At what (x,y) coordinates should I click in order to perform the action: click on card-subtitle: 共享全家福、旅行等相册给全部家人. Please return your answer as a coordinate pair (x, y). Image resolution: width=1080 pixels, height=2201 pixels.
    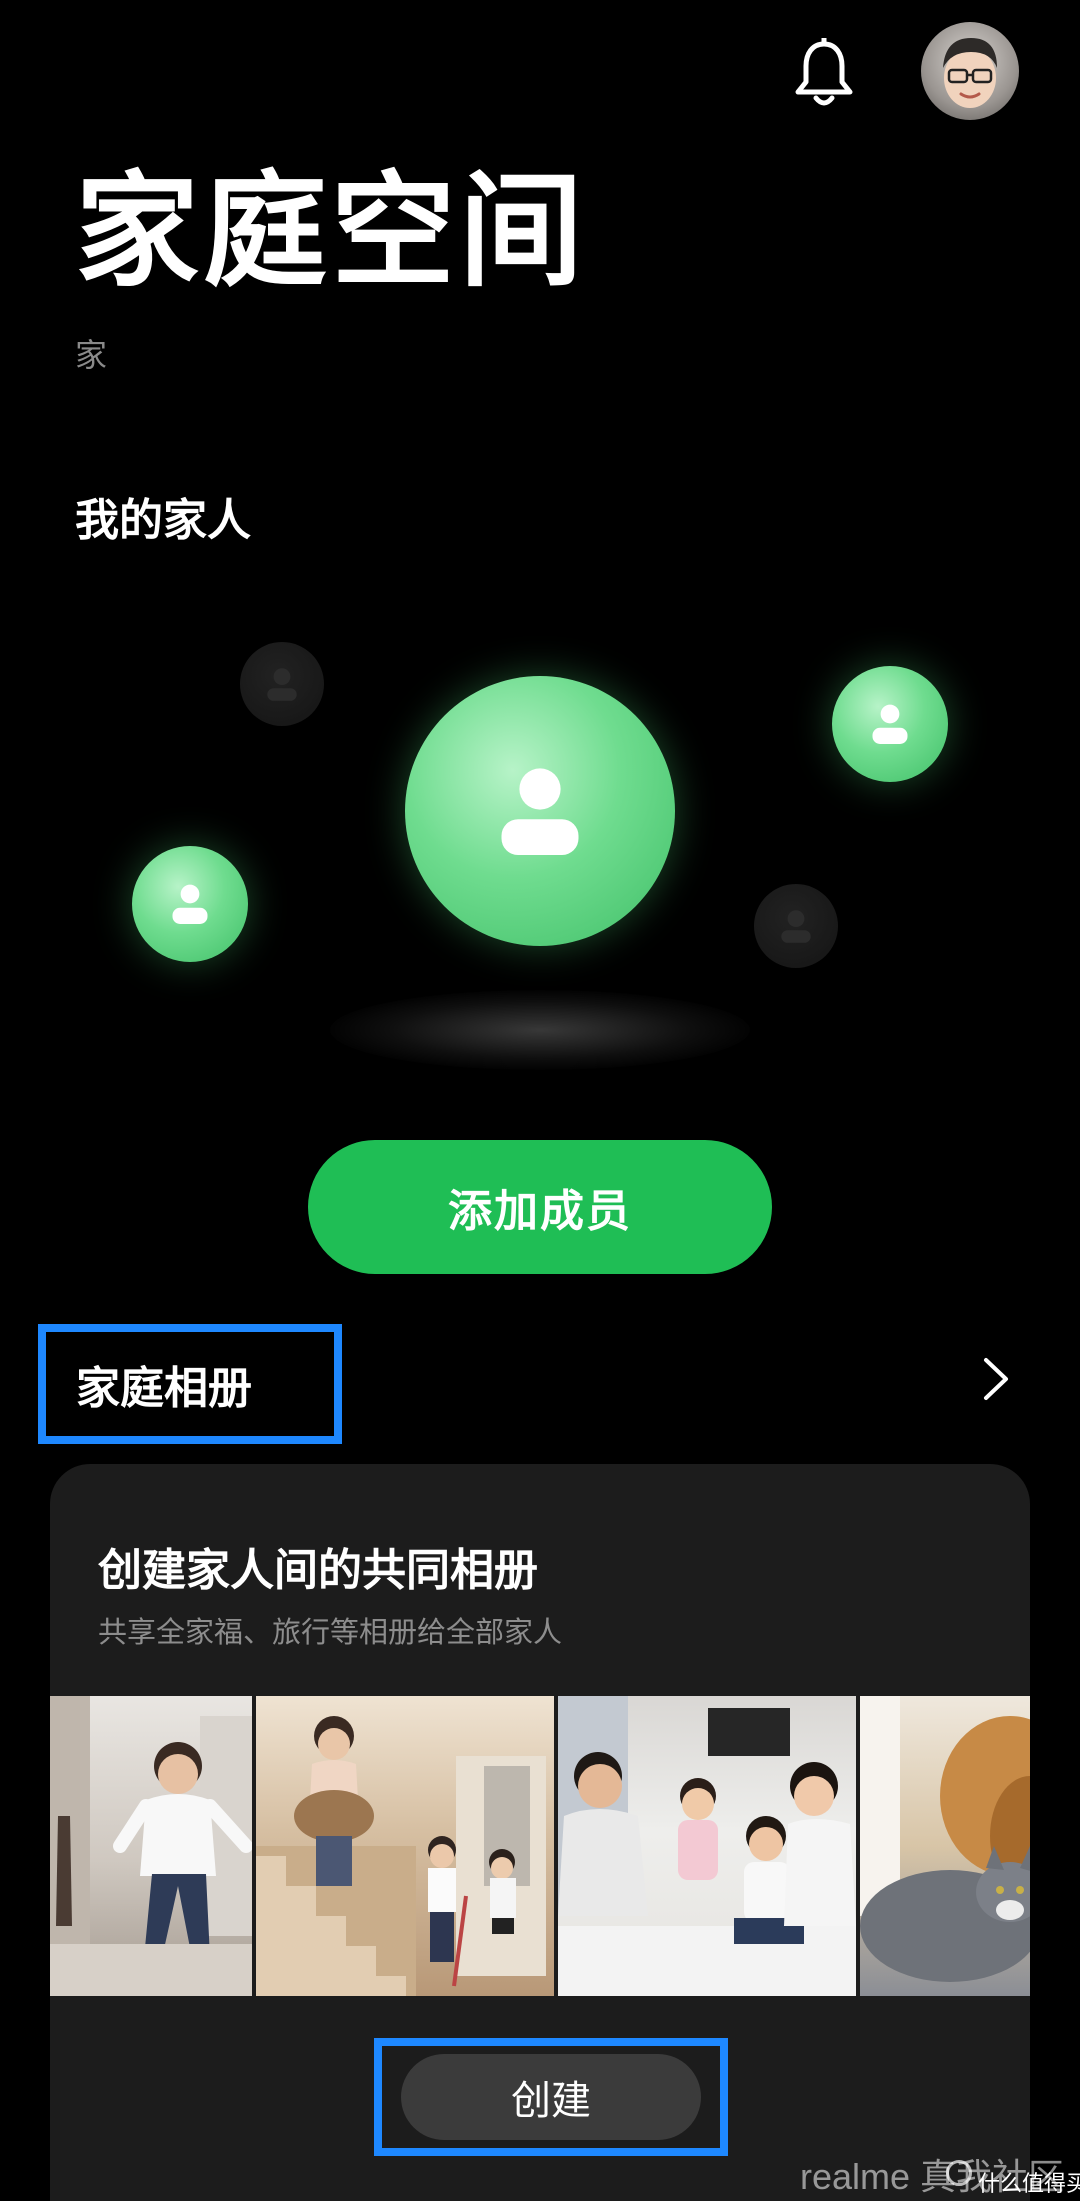
    Looking at the image, I should click on (330, 1632).